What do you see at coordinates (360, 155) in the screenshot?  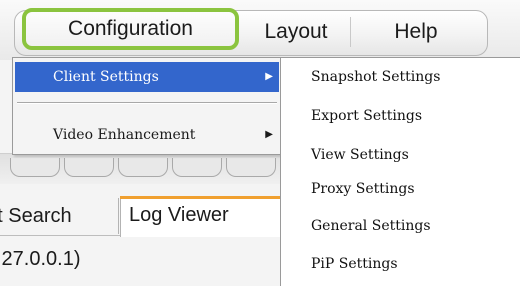 I see `submenu-item-view-settings: View Settings` at bounding box center [360, 155].